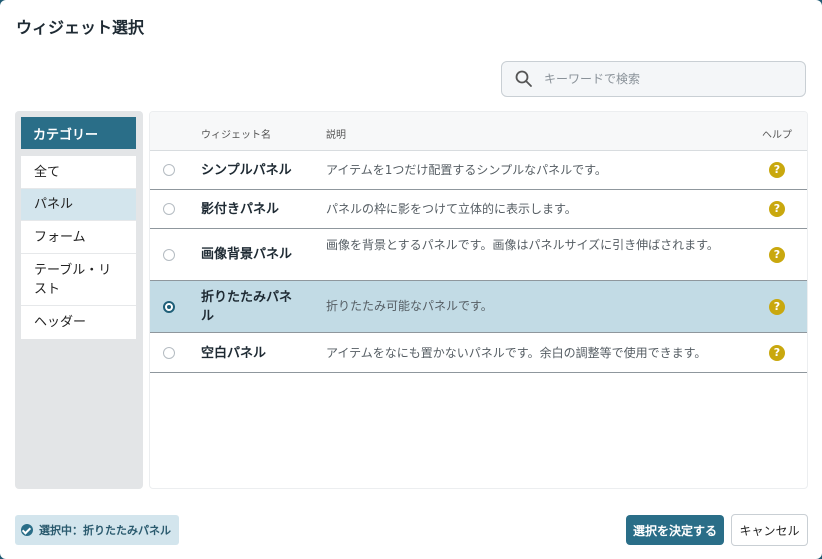  I want to click on cancel-button: キャンセル, so click(769, 530).